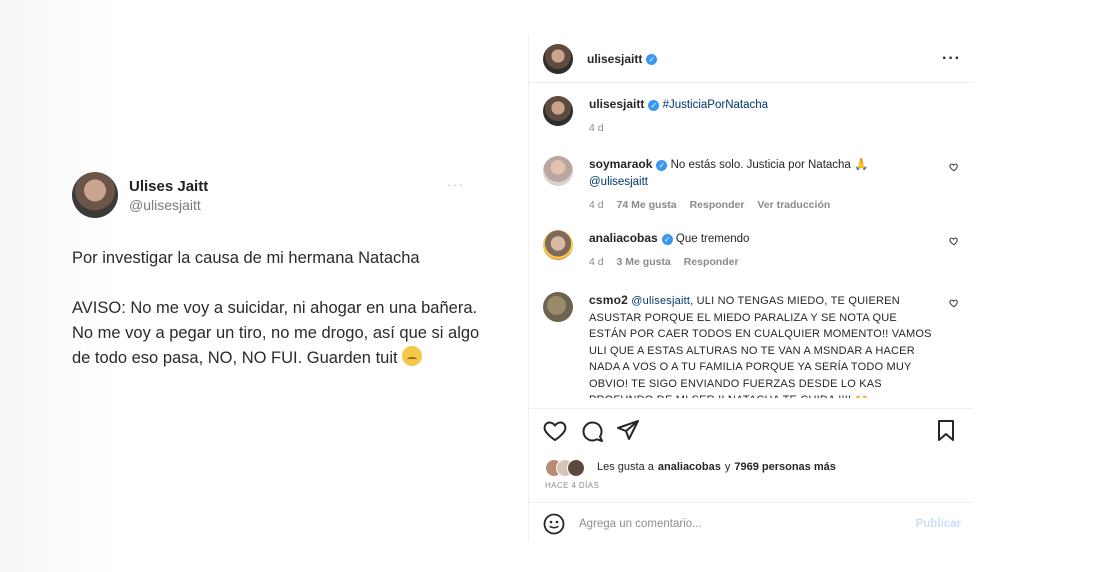  Describe the element at coordinates (608, 300) in the screenshot. I see `comment-username: csmo2` at that location.